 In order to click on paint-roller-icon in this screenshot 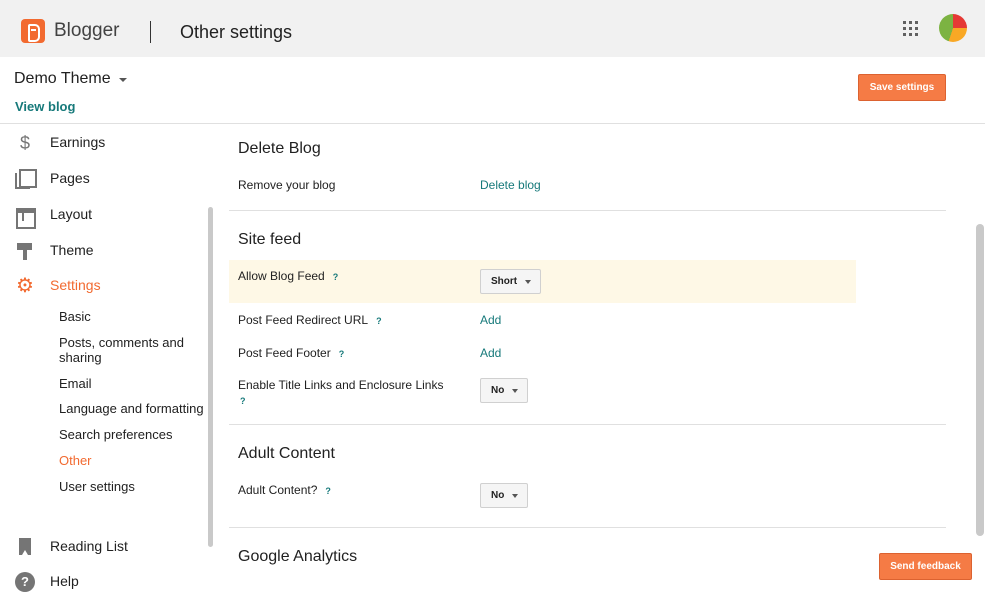, I will do `click(25, 251)`.